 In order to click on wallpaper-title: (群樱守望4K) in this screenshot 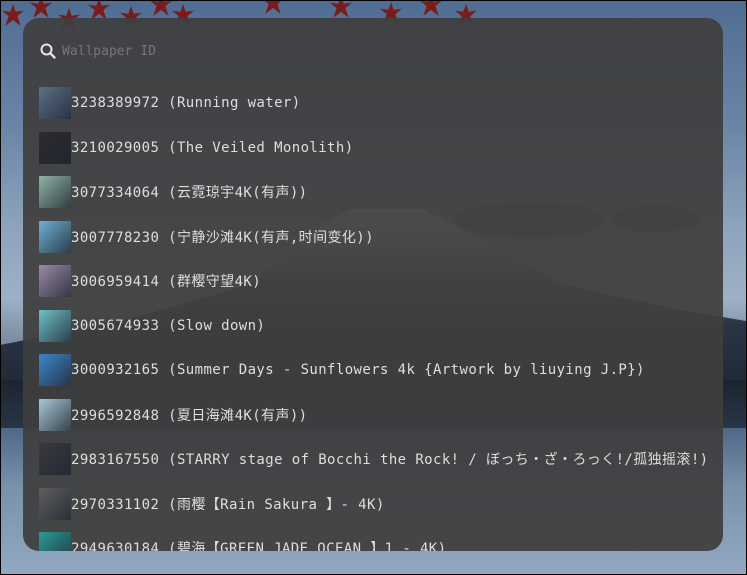, I will do `click(215, 282)`.